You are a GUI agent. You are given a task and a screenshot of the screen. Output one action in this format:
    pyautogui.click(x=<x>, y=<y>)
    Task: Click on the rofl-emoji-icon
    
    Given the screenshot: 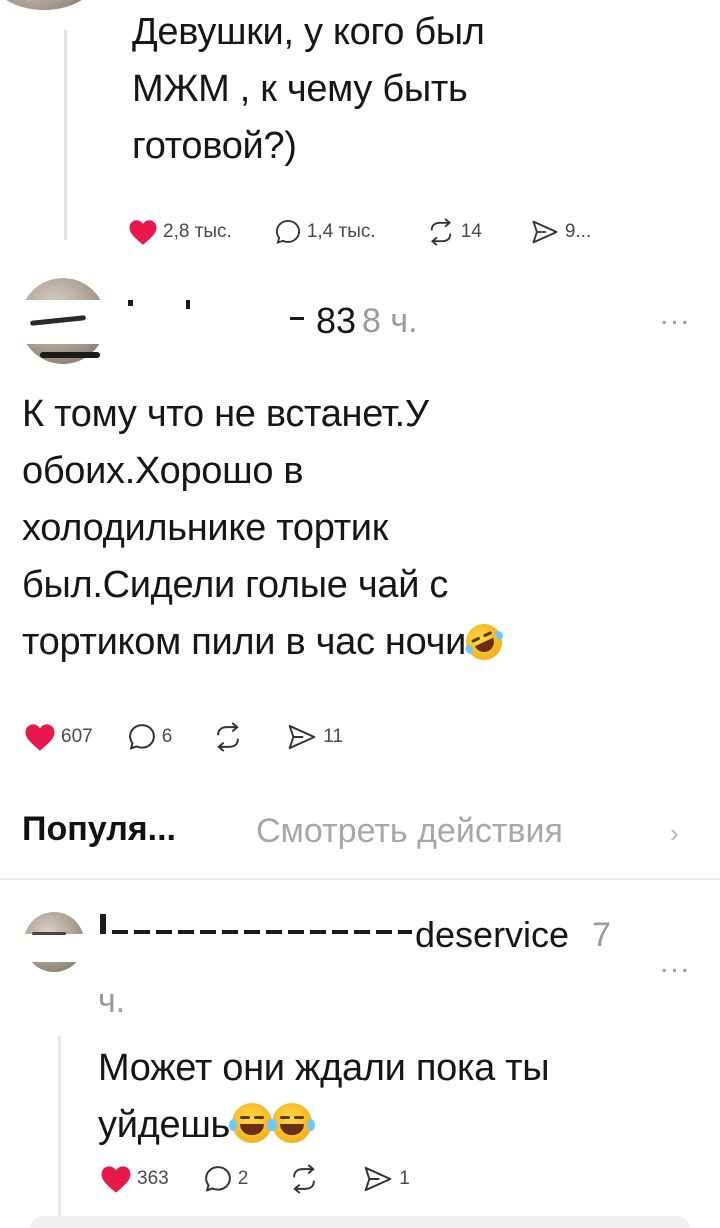 What is the action you would take?
    pyautogui.click(x=484, y=642)
    